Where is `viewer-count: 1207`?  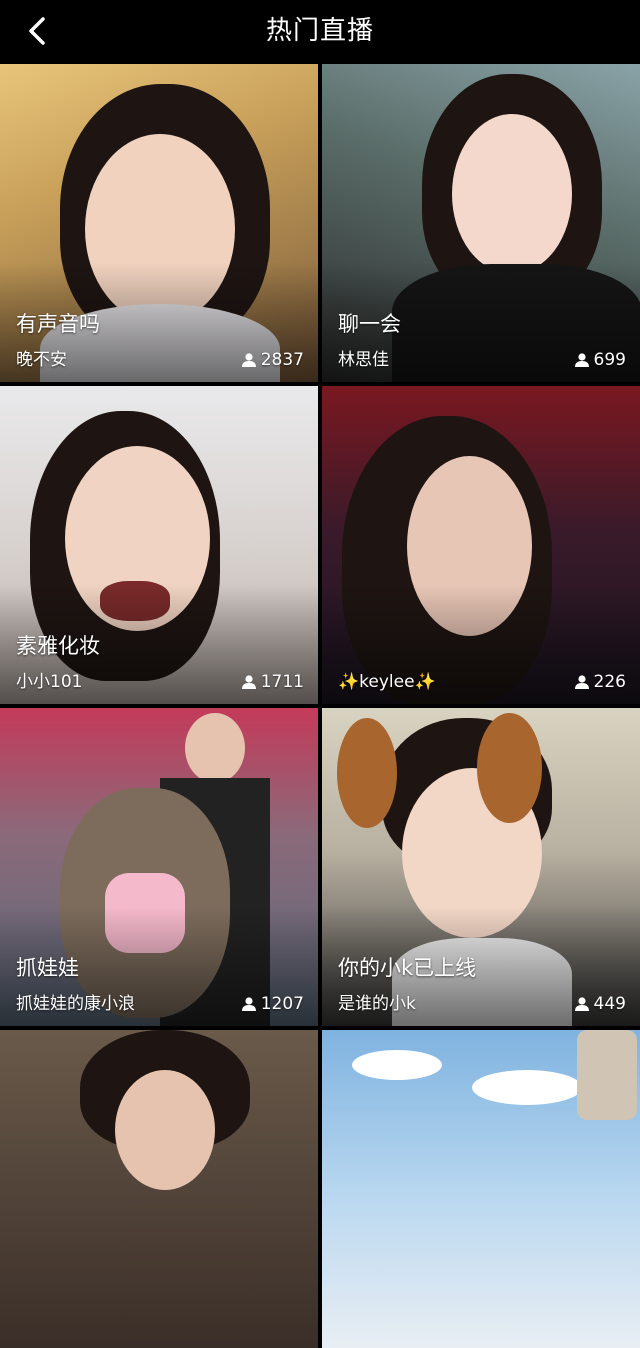 viewer-count: 1207 is located at coordinates (272, 1004).